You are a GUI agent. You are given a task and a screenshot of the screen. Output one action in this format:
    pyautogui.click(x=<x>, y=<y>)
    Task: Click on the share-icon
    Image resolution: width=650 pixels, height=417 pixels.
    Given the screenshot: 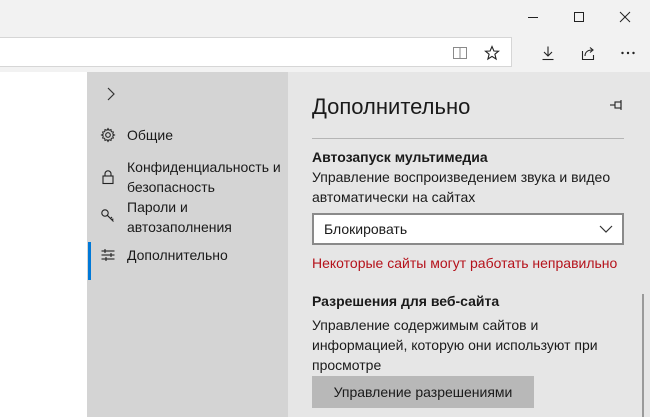 What is the action you would take?
    pyautogui.click(x=588, y=54)
    